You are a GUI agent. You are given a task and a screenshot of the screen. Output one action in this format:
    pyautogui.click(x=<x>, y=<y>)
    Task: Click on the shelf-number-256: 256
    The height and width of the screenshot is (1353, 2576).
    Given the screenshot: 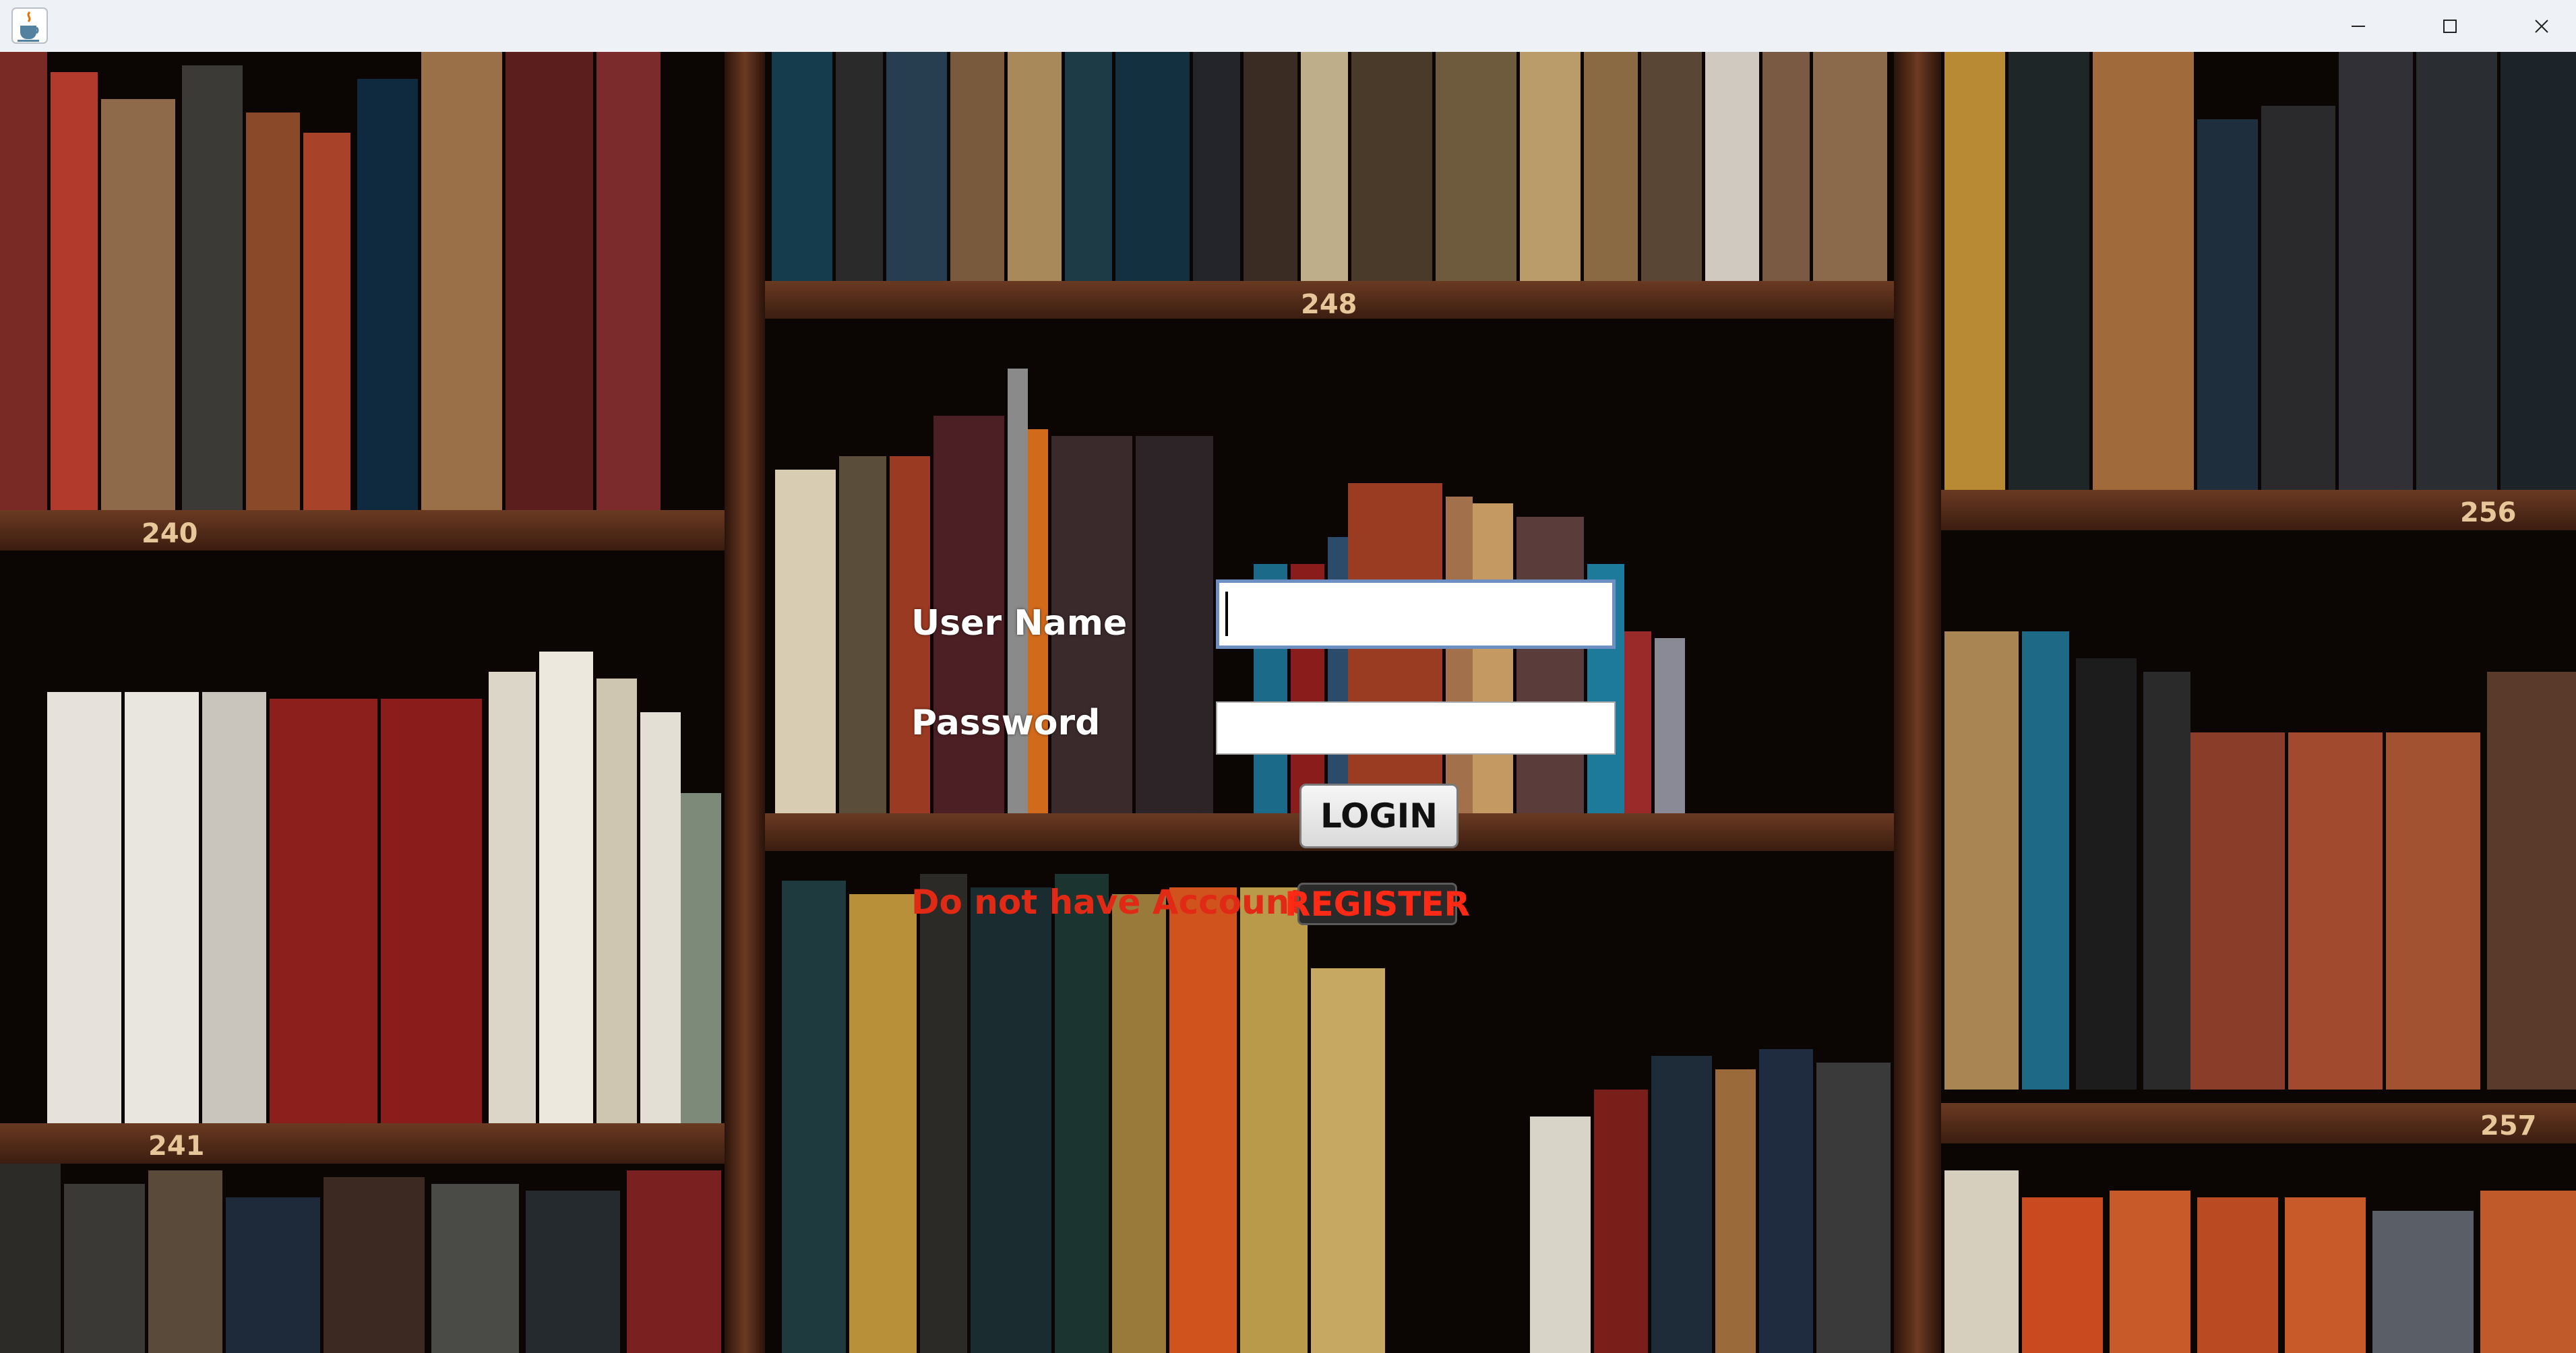 What is the action you would take?
    pyautogui.click(x=2488, y=512)
    